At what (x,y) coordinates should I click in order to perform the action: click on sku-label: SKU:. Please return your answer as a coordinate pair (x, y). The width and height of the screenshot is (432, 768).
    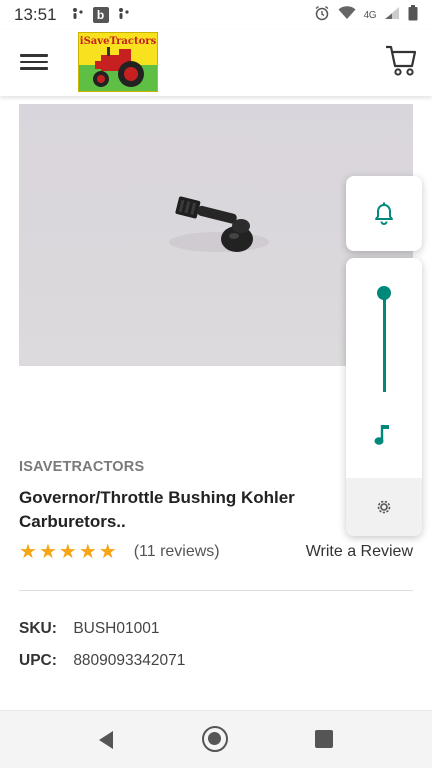
    Looking at the image, I should click on (38, 628).